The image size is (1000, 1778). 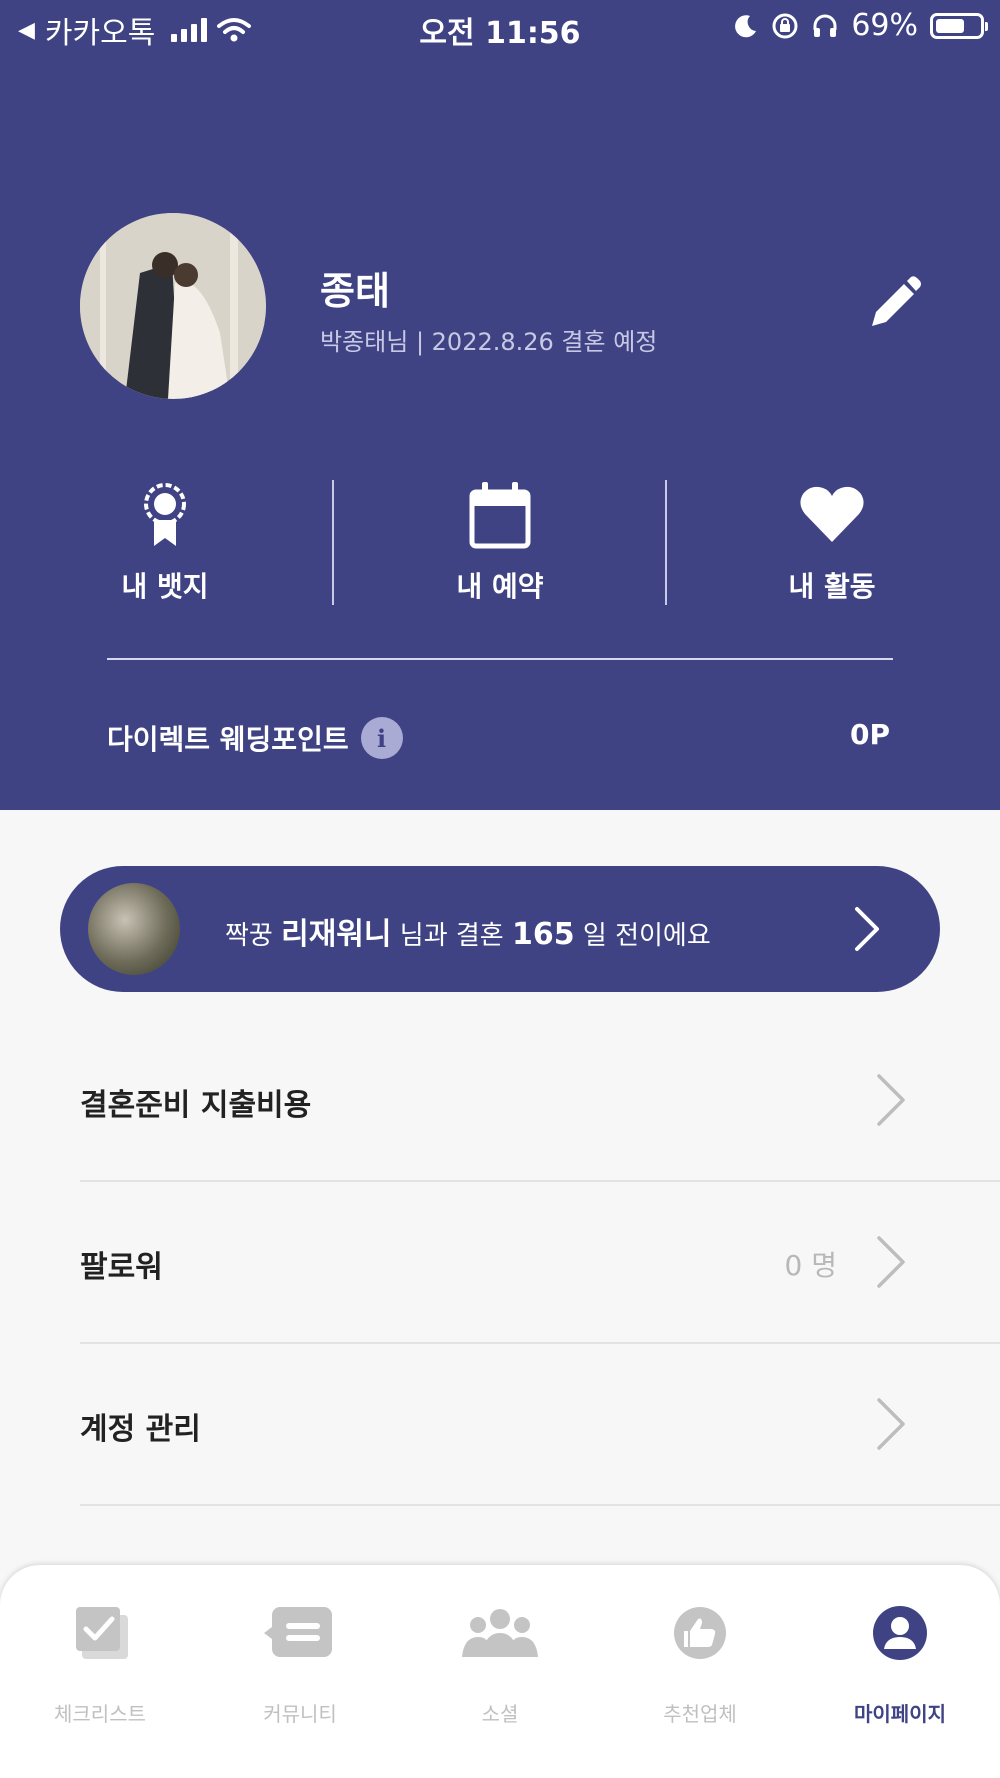 I want to click on status-bar: ◀ 카카오톡 오전 11:56 69%, so click(x=500, y=30).